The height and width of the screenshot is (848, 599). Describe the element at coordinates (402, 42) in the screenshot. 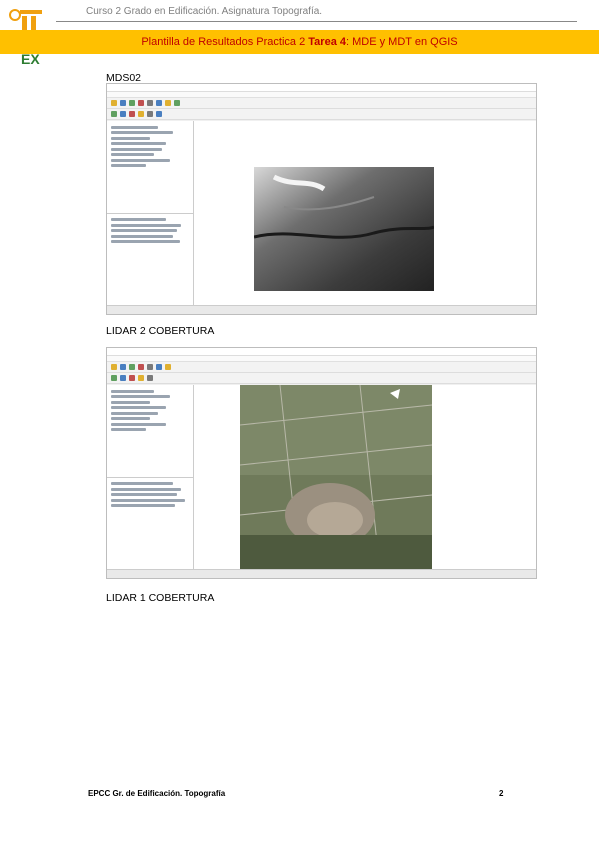

I see `title-suffix: : MDE y MDT en QGIS` at that location.